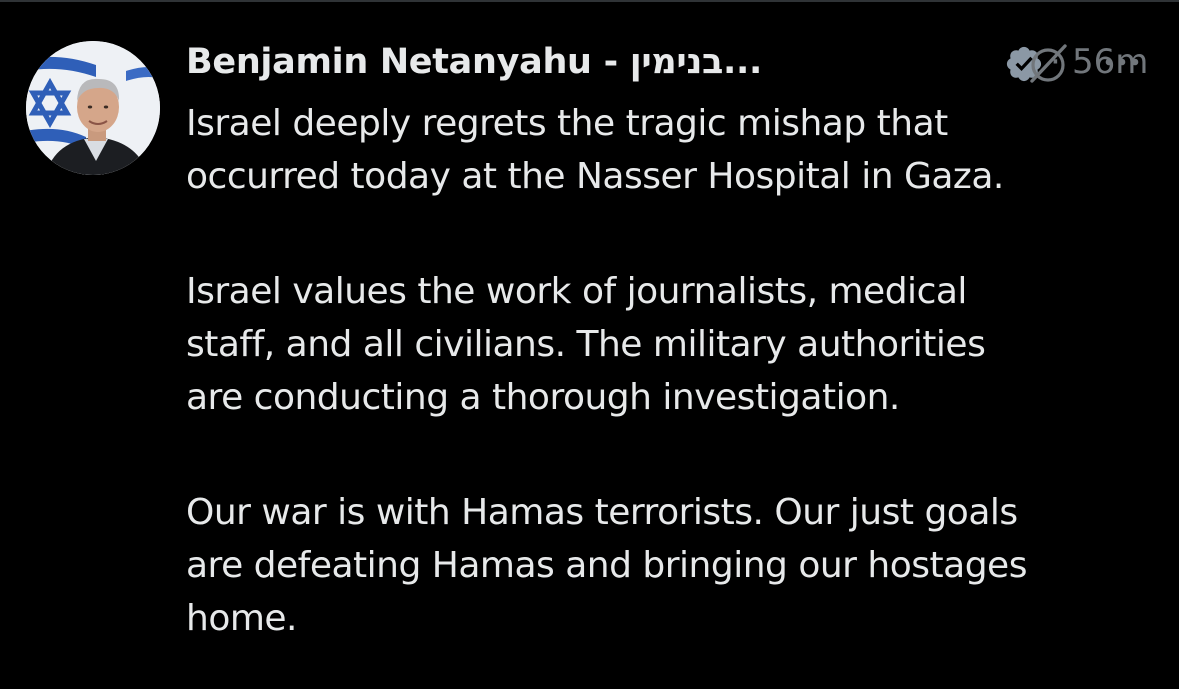 Image resolution: width=1179 pixels, height=689 pixels. What do you see at coordinates (543, 397) in the screenshot?
I see `tweet-line: are conducting a thorough investigation.` at bounding box center [543, 397].